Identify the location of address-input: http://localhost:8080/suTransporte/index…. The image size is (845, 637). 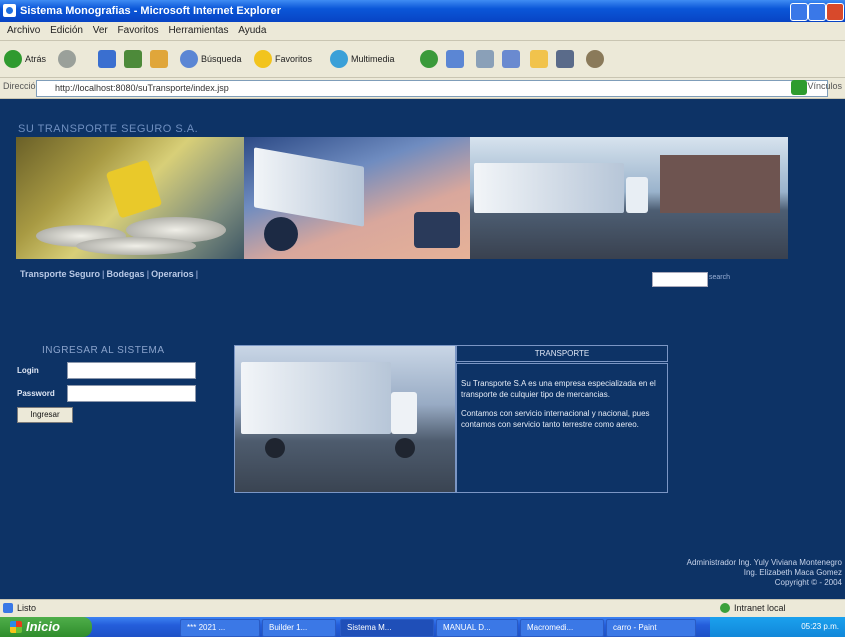
(432, 88).